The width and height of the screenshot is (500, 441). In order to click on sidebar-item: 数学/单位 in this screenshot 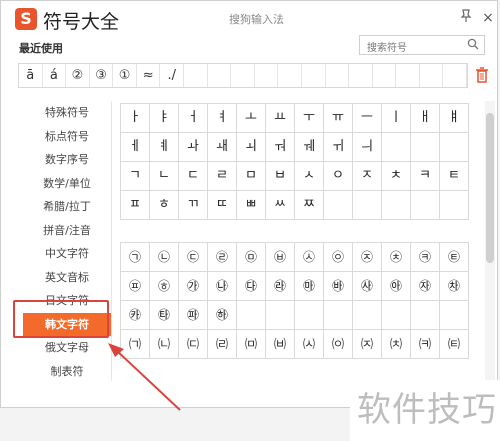, I will do `click(67, 184)`.